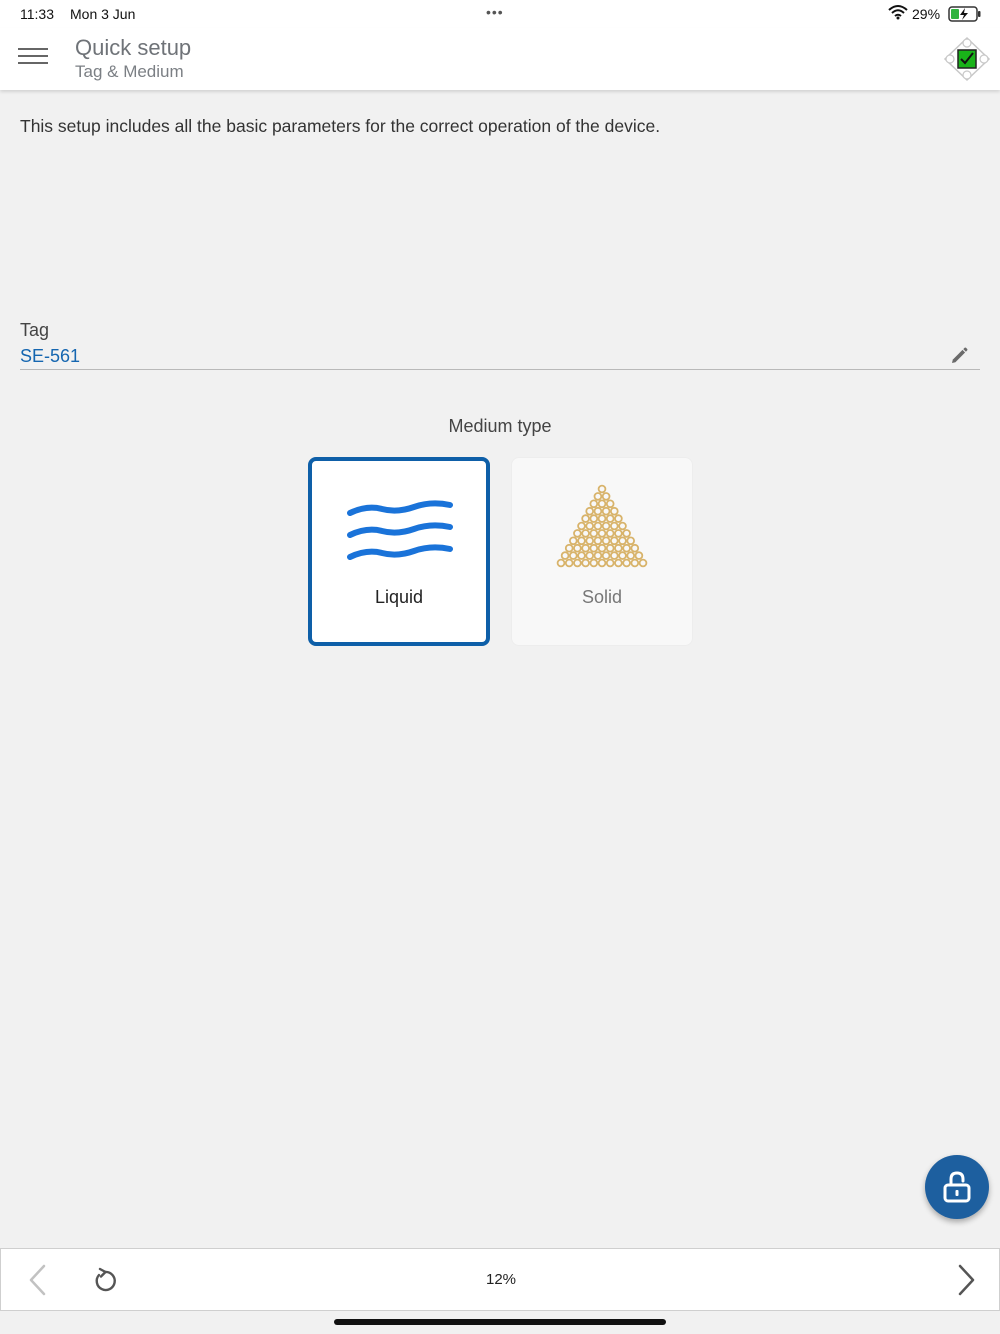  Describe the element at coordinates (35, 330) in the screenshot. I see `tag-label: Tag` at that location.